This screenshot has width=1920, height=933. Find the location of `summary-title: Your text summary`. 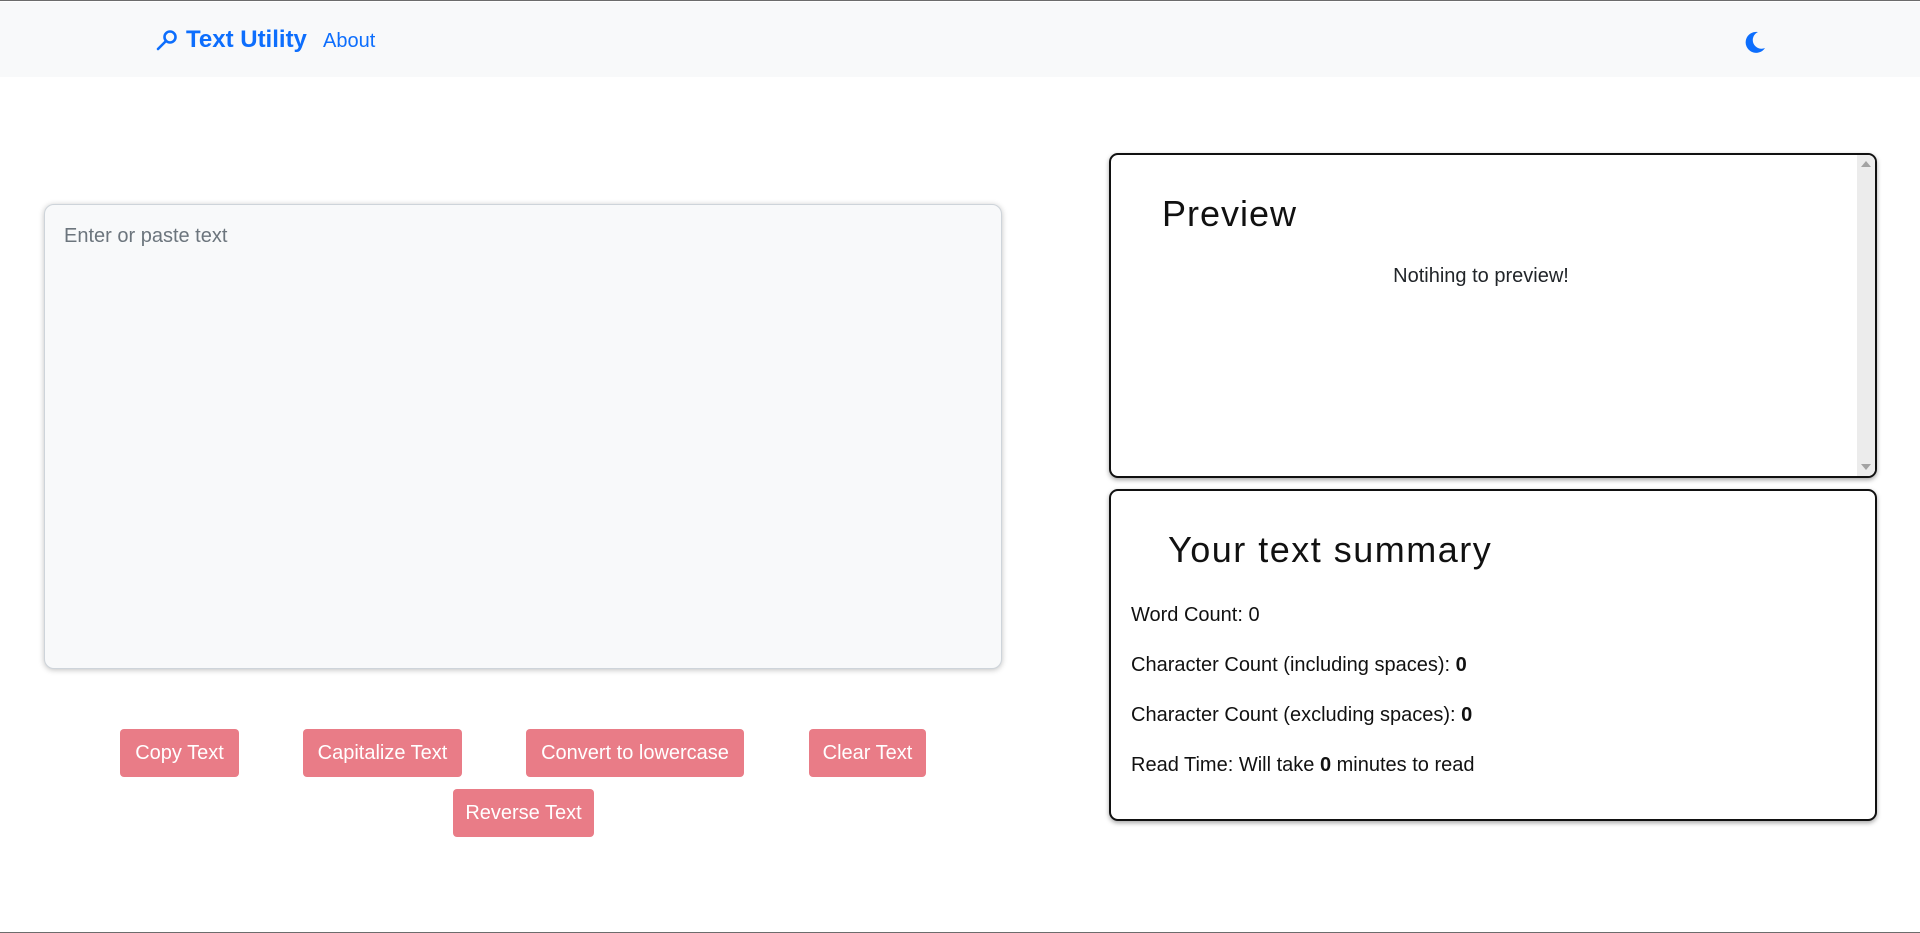

summary-title: Your text summary is located at coordinates (1330, 549).